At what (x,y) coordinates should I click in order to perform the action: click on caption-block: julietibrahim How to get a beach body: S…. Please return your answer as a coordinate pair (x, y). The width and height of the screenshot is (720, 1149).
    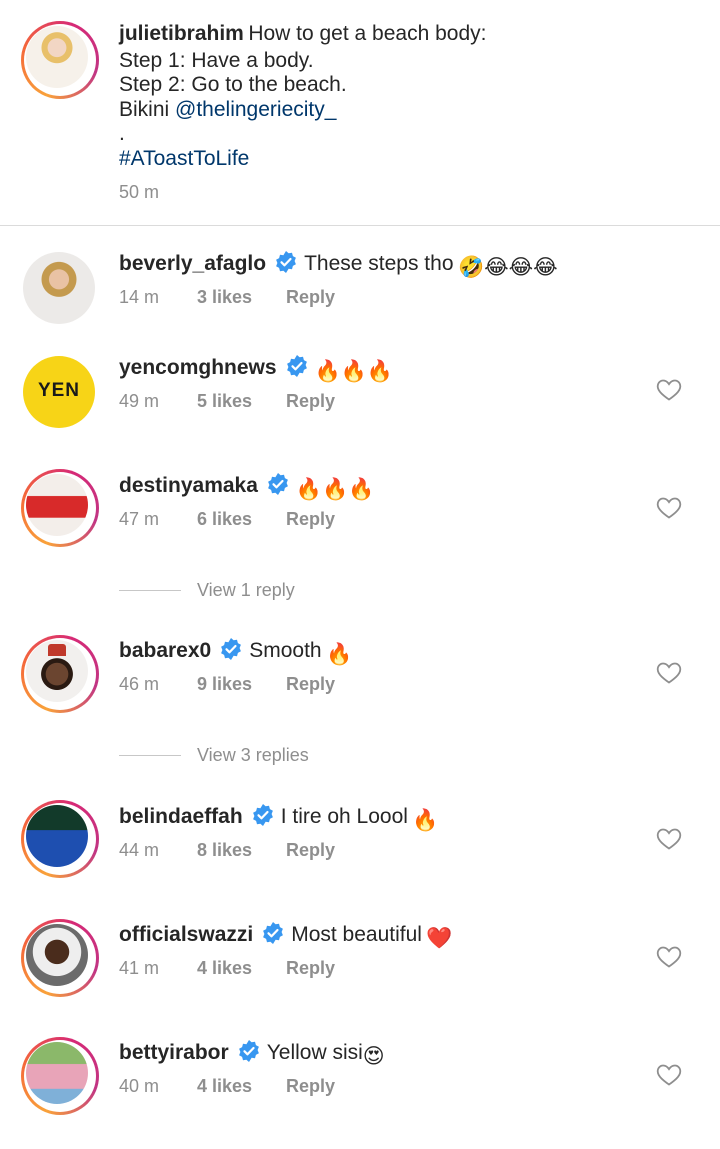
    Looking at the image, I should click on (409, 96).